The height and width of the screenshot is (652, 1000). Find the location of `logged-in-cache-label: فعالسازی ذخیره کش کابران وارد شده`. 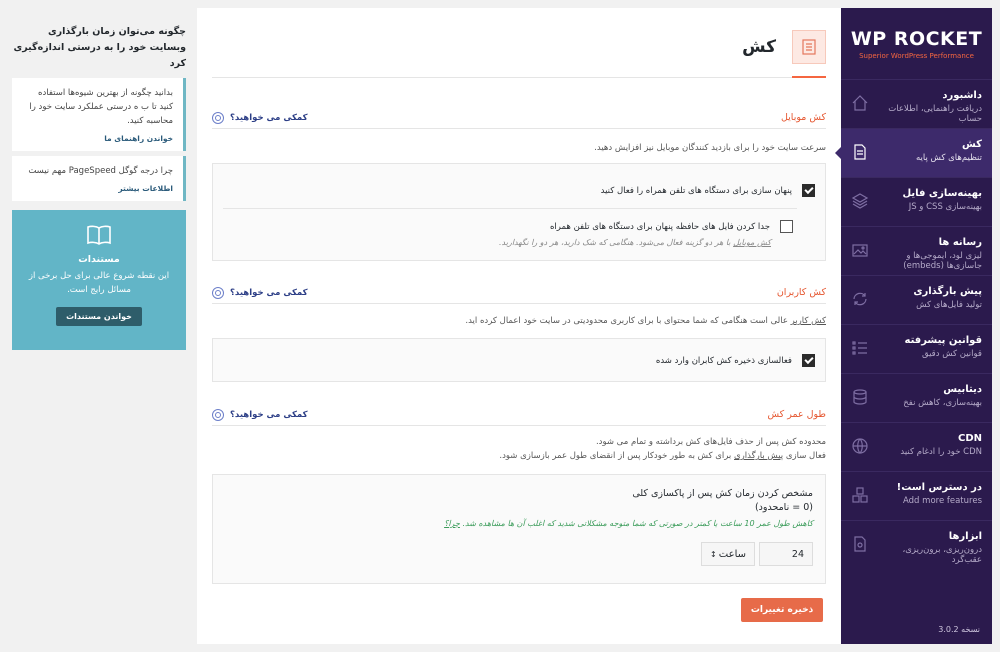

logged-in-cache-label: فعالسازی ذخیره کش کابران وارد شده is located at coordinates (723, 360).